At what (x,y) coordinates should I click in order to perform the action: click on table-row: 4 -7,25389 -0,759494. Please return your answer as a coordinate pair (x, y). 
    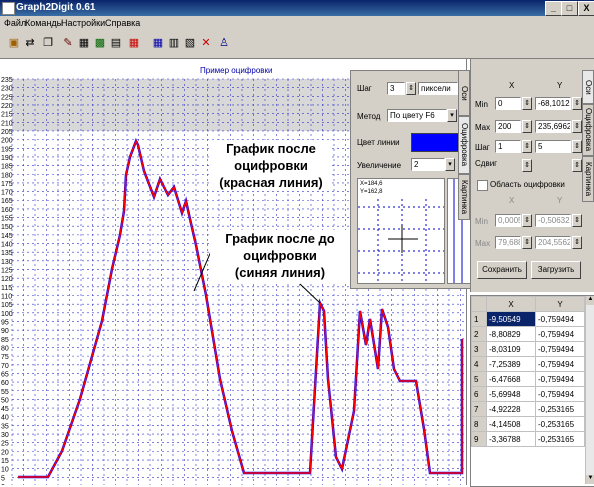
    Looking at the image, I should click on (528, 364).